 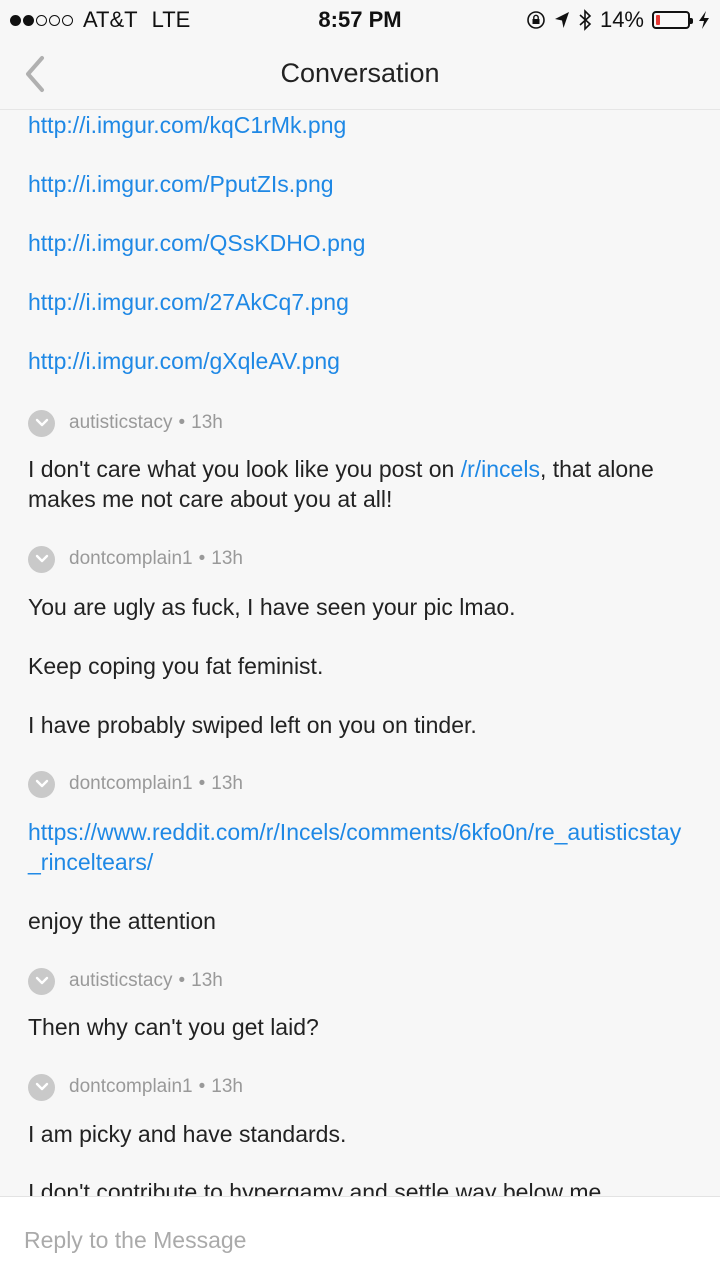 What do you see at coordinates (704, 20) in the screenshot?
I see `charging-bolt-icon` at bounding box center [704, 20].